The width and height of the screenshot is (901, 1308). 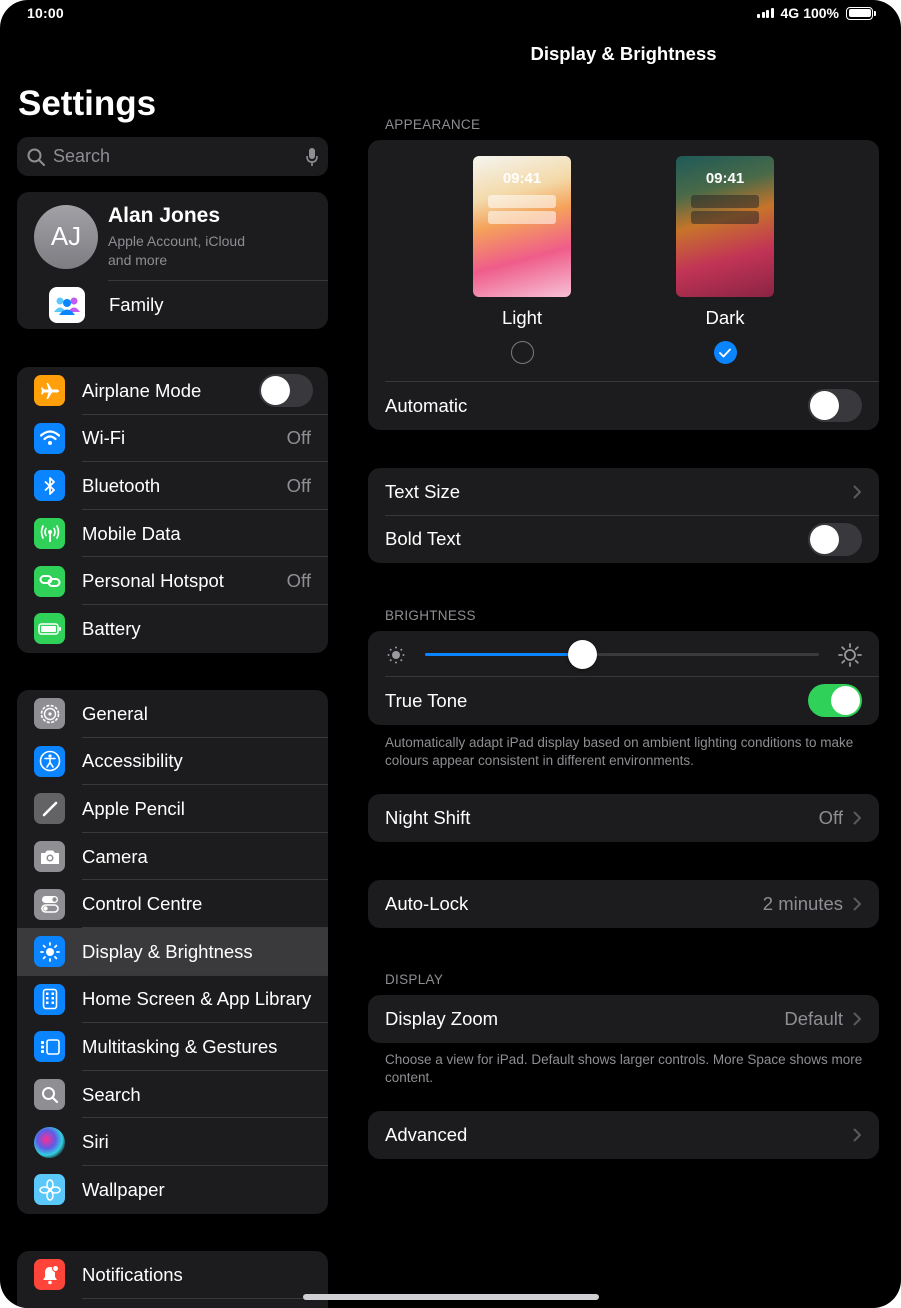 I want to click on brightness-header: BRIGHTNESS, so click(x=430, y=615).